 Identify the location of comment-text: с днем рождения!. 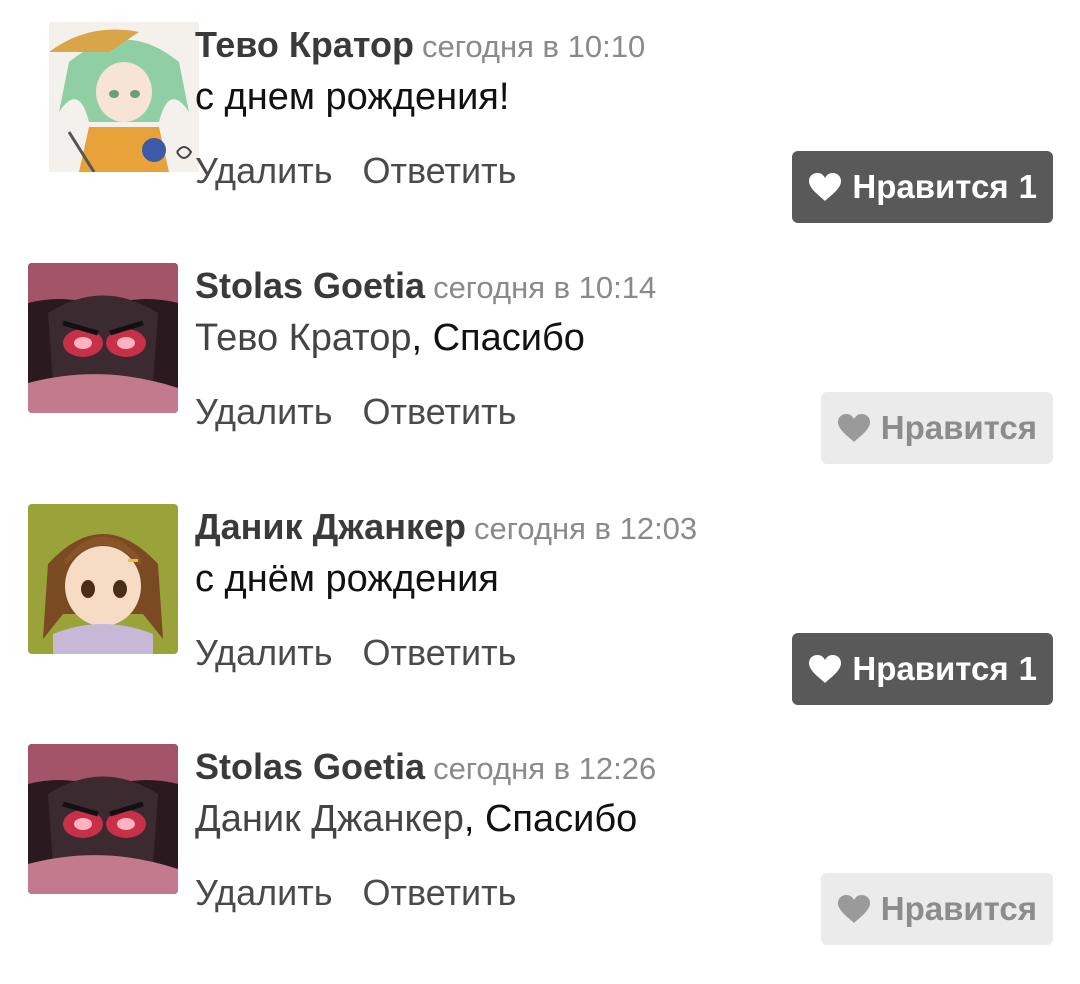
(352, 97).